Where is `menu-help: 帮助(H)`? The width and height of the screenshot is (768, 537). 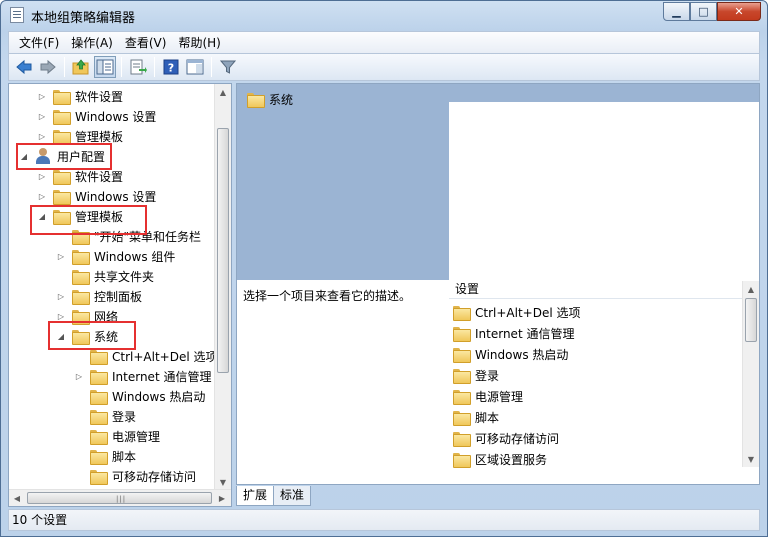
menu-help: 帮助(H) is located at coordinates (199, 43).